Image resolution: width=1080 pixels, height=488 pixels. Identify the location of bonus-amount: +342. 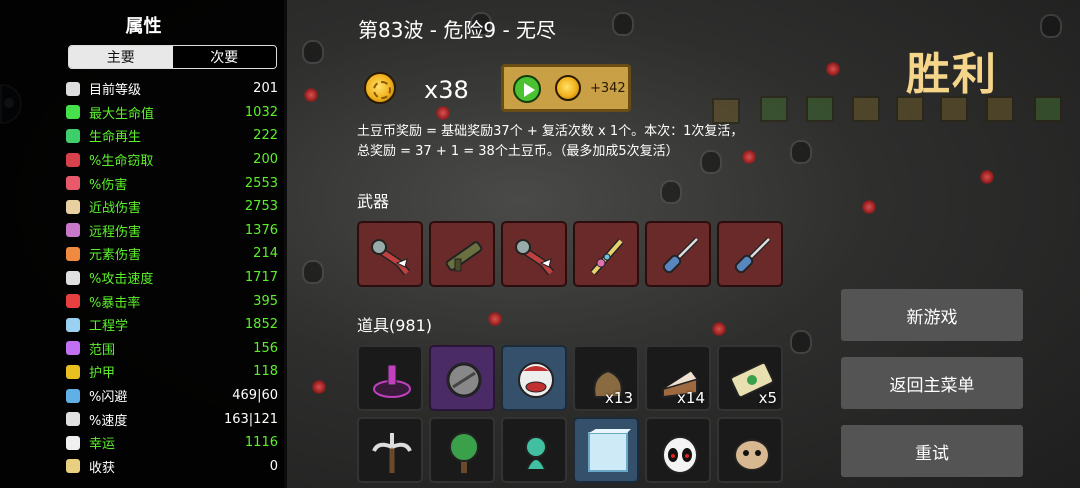
(608, 88).